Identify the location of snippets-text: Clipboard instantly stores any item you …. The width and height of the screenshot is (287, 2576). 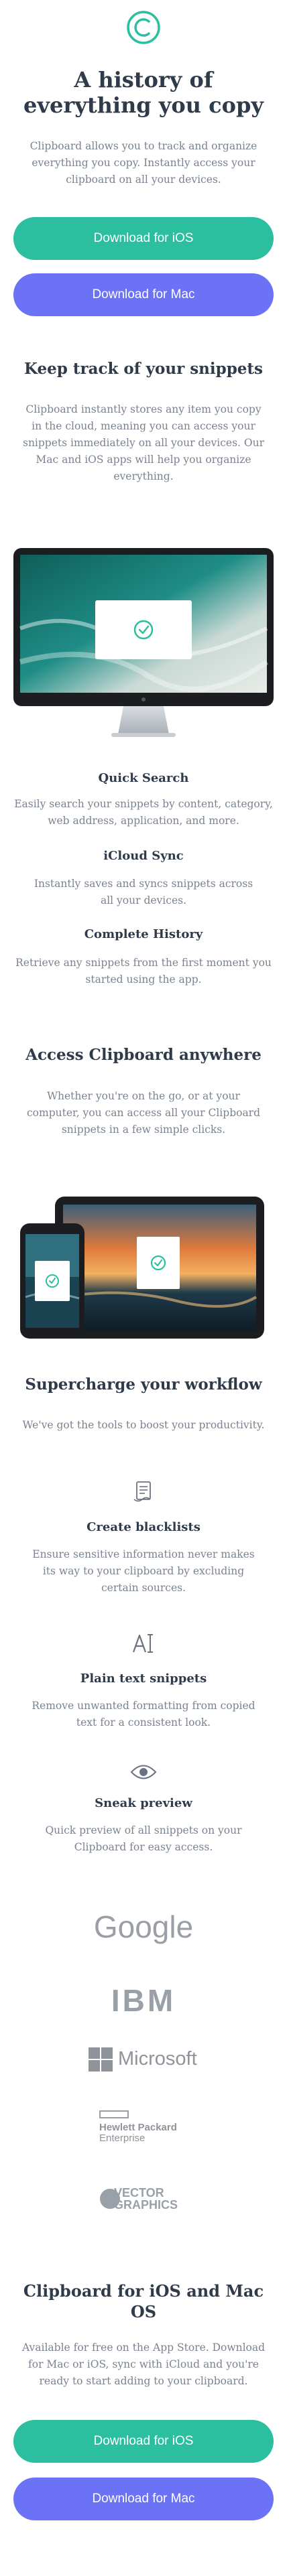
(143, 443).